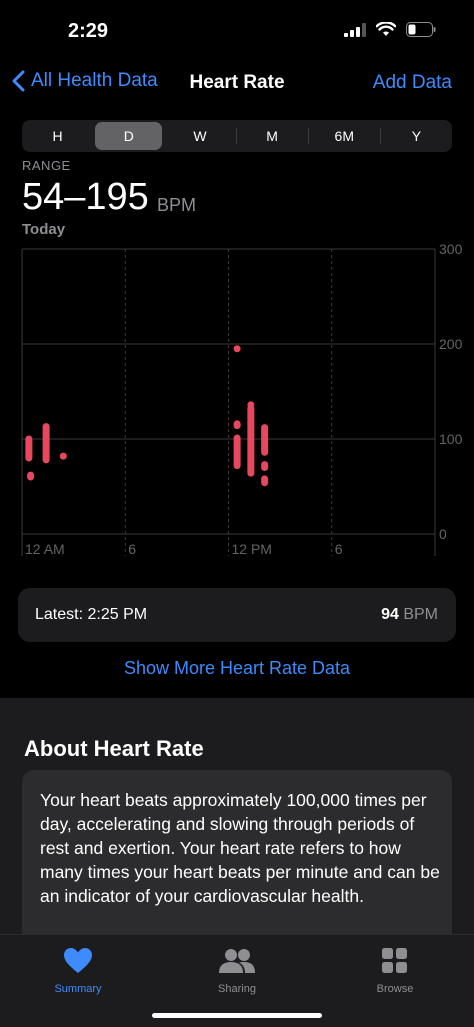 The height and width of the screenshot is (1027, 474). I want to click on tab-summary: Summary, so click(78, 970).